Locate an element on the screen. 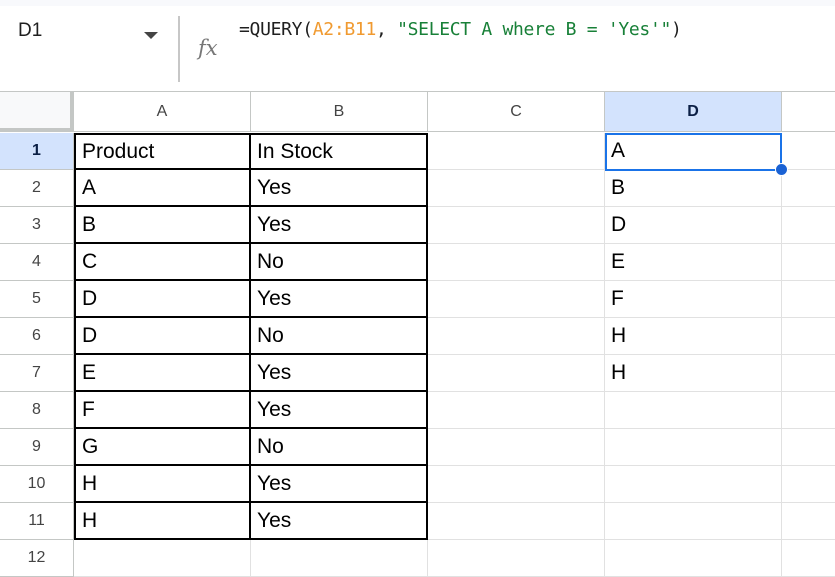 The height and width of the screenshot is (577, 835). cell-b9: No is located at coordinates (339, 447).